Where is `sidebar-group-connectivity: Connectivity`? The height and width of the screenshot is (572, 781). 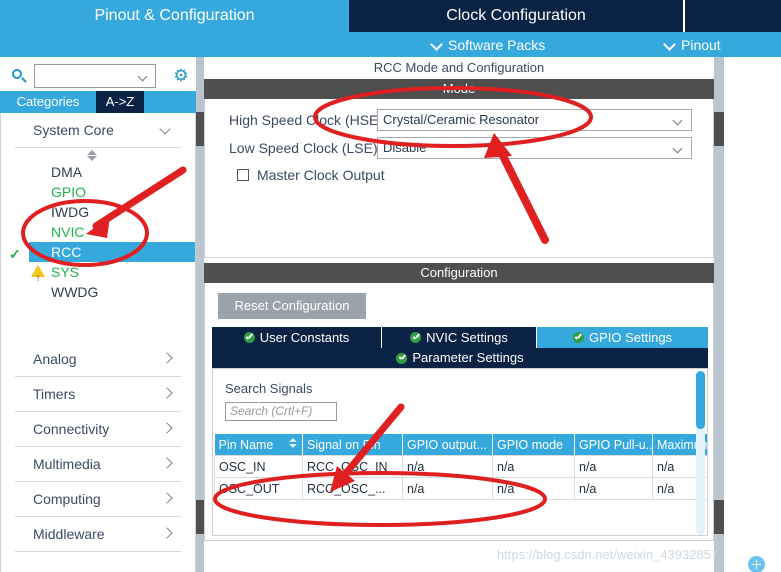 sidebar-group-connectivity: Connectivity is located at coordinates (98, 429).